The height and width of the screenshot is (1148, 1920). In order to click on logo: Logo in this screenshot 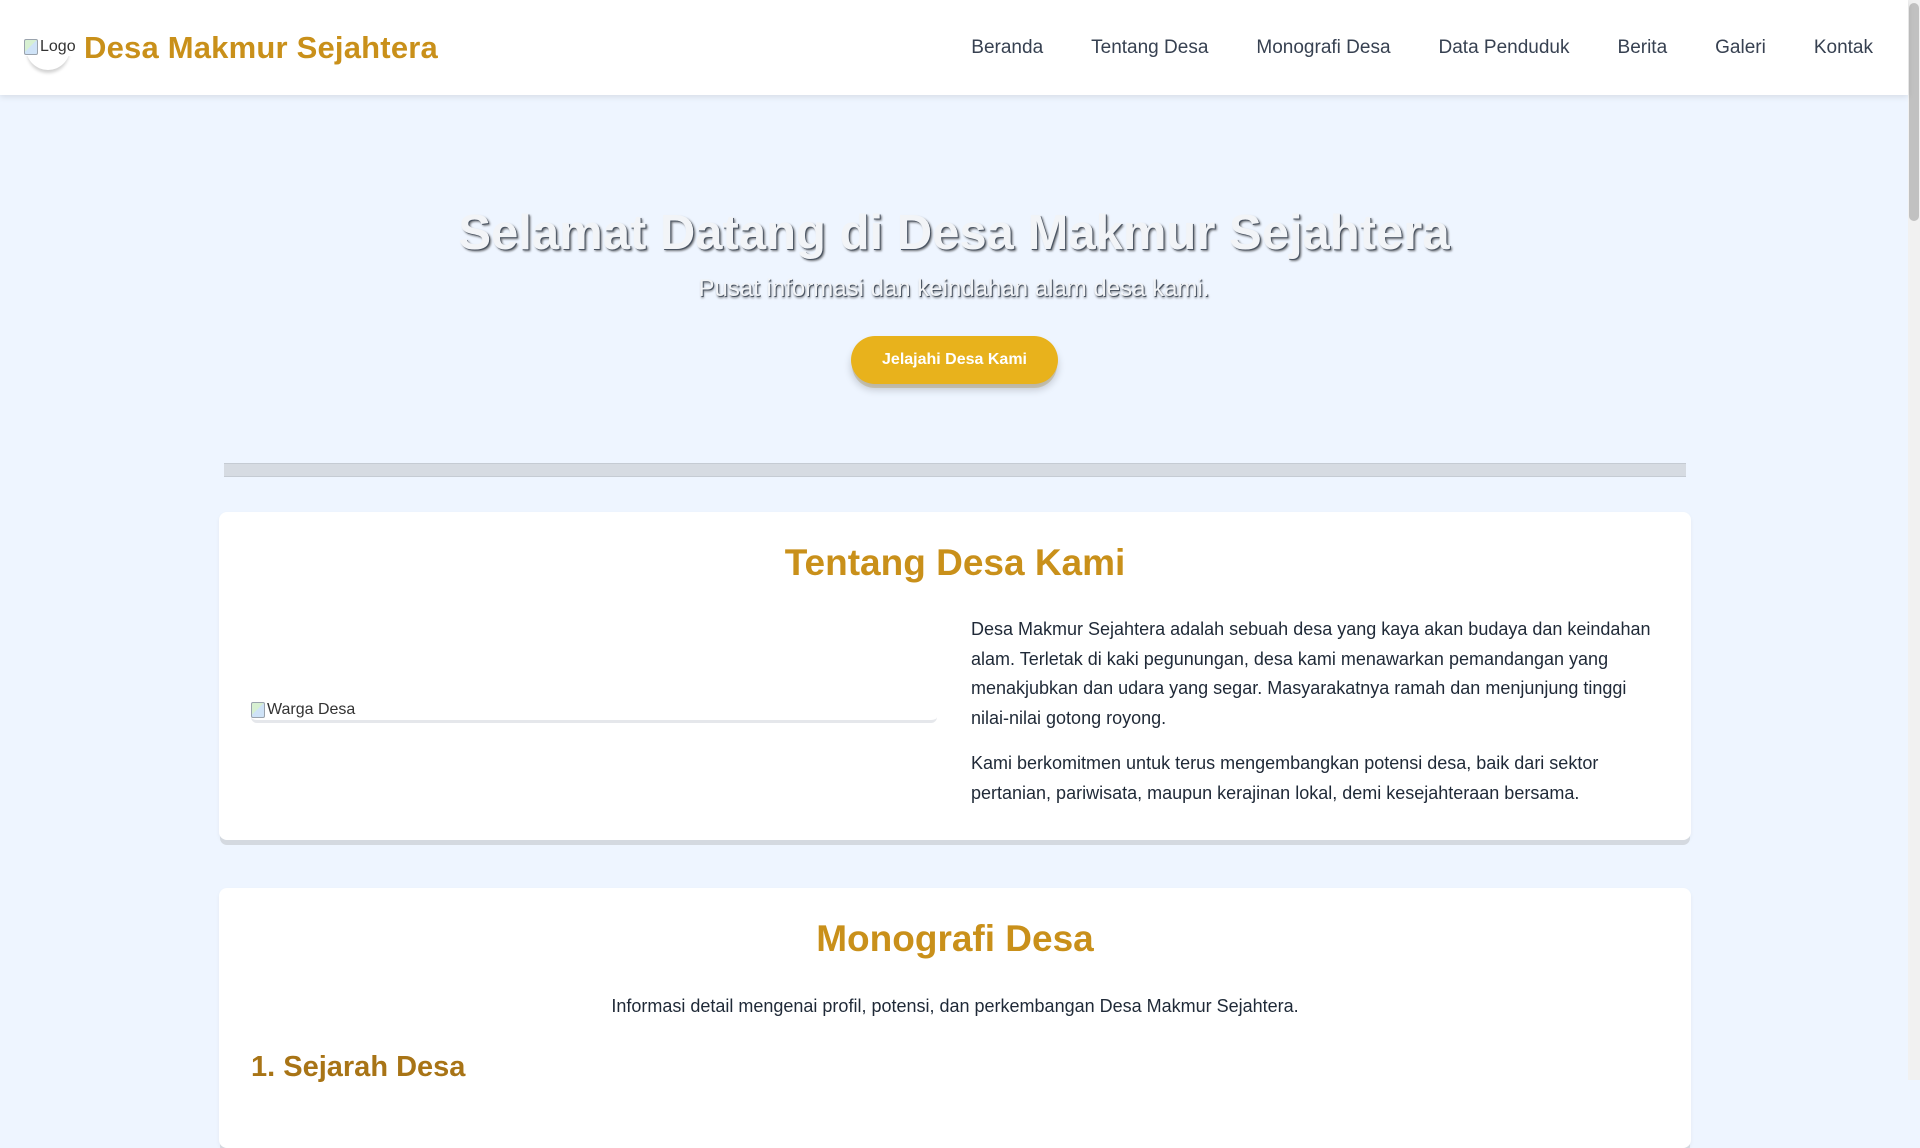, I will do `click(50, 48)`.